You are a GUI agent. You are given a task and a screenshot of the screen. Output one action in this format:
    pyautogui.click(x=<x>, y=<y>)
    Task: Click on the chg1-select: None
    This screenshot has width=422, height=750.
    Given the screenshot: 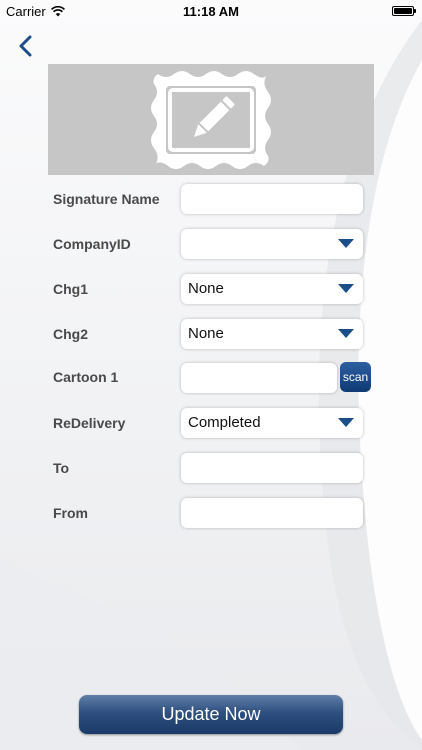 What is the action you would take?
    pyautogui.click(x=272, y=289)
    